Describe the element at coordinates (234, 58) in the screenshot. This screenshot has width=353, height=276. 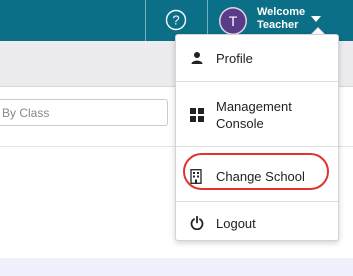
I see `menu-item-label: Profile` at that location.